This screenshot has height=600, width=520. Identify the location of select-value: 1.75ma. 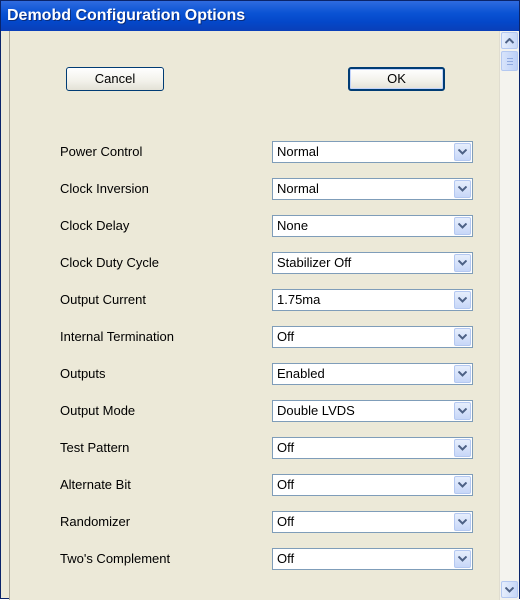
(299, 299).